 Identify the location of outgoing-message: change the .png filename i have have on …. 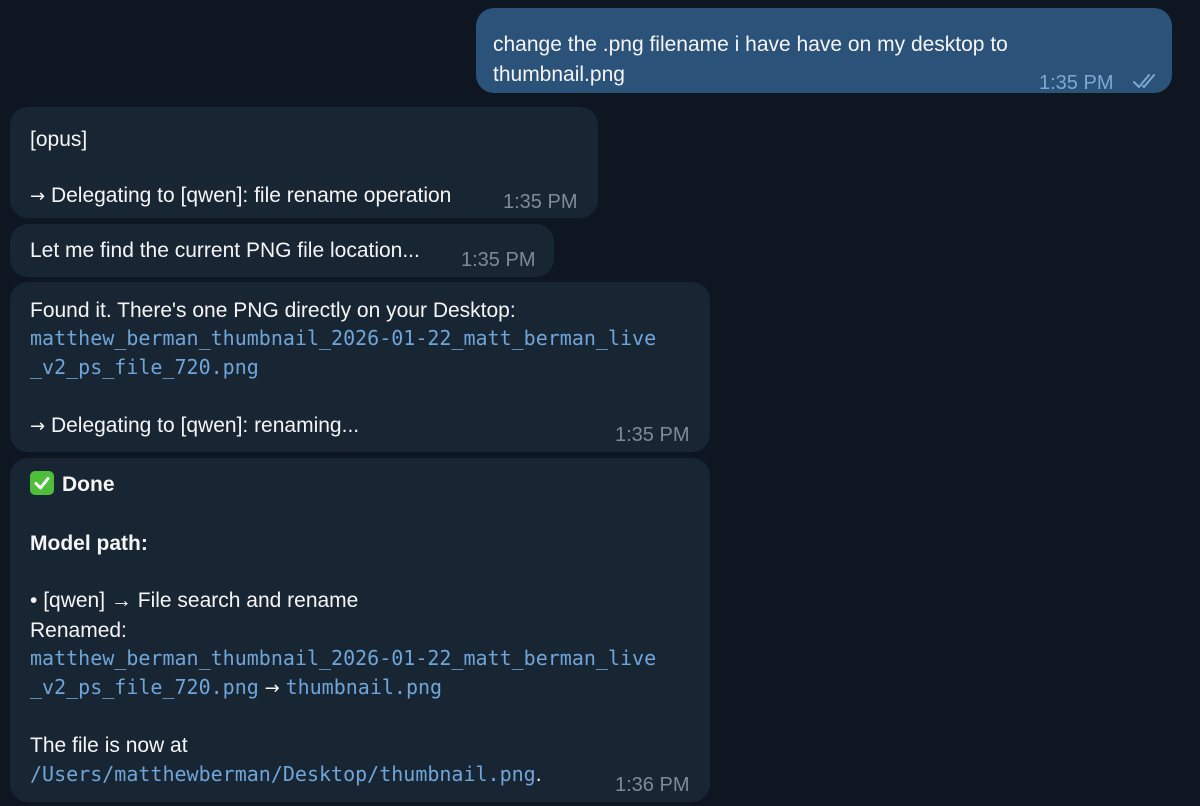
(824, 51).